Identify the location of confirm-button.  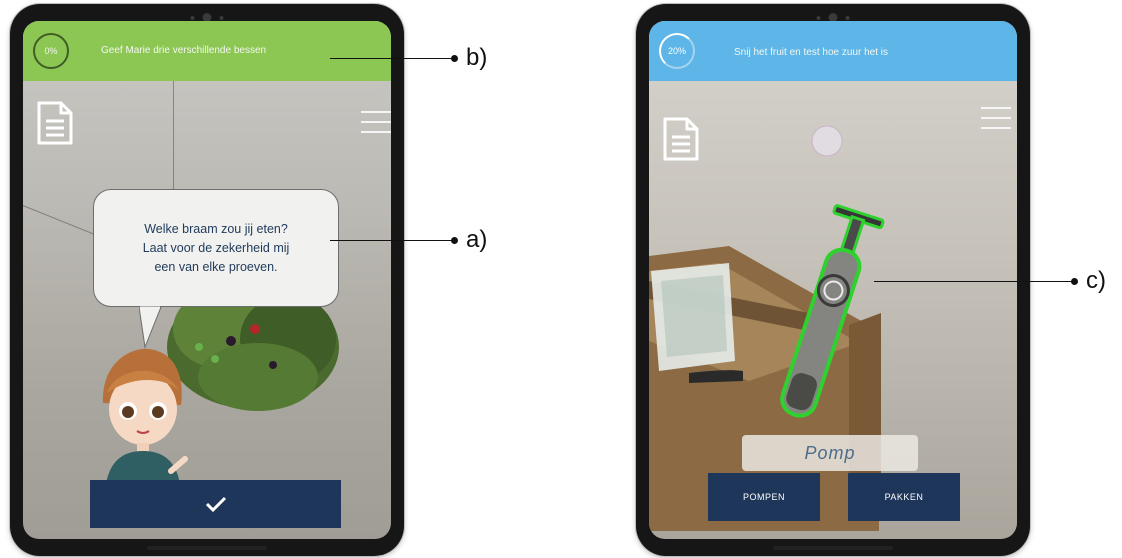
(215, 504).